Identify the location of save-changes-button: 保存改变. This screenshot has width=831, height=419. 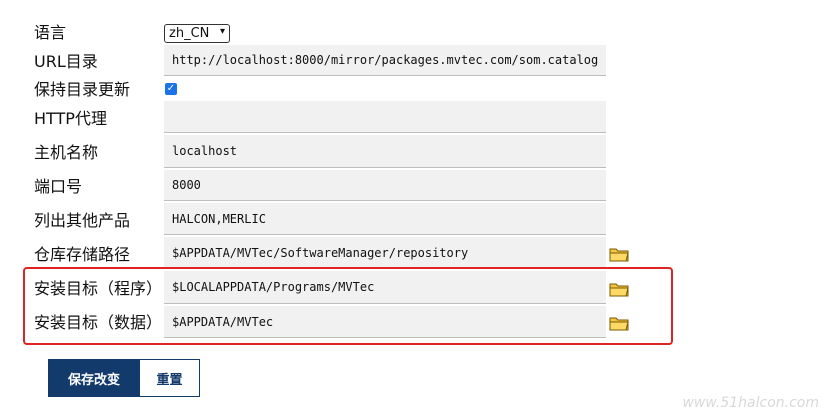
(94, 378).